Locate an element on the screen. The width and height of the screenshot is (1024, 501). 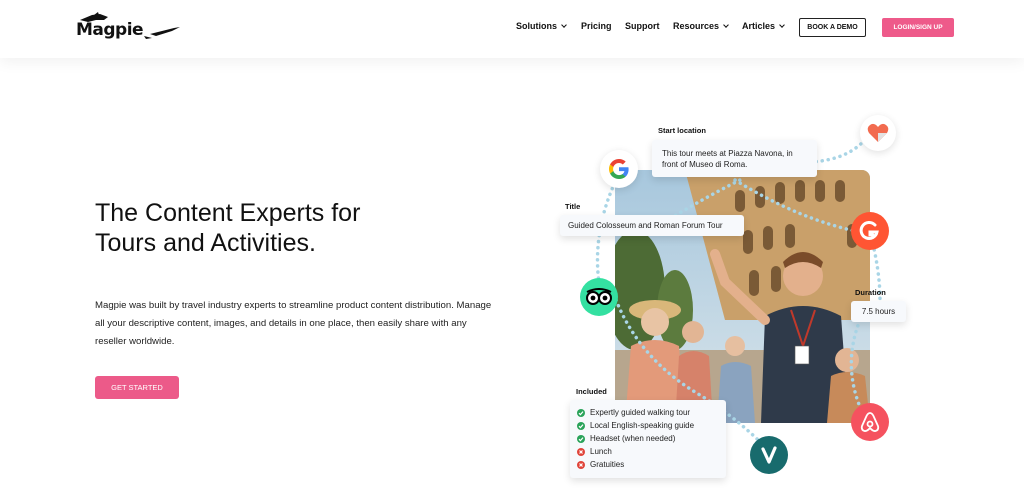
hero-title-line-1: The Content Experts for is located at coordinates (228, 213).